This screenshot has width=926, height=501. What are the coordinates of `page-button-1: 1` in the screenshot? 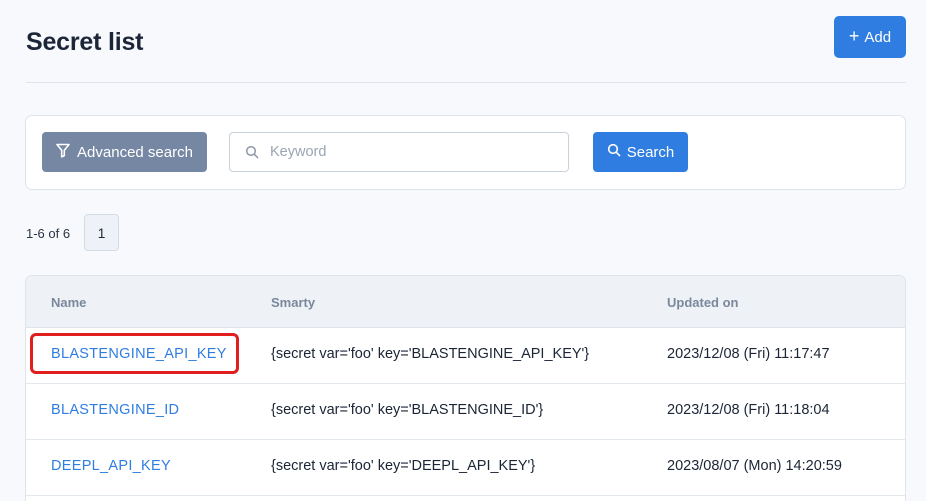 It's located at (101, 232).